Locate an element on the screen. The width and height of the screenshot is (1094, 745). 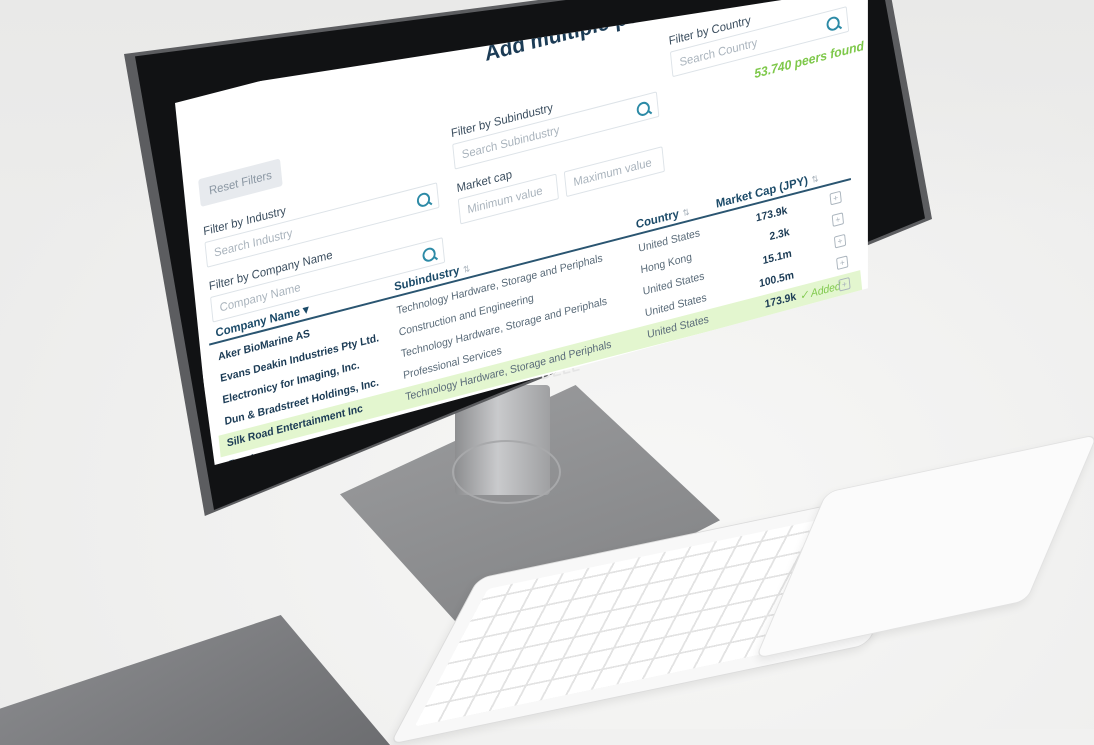
marketcap-max-input: Maximum value is located at coordinates (614, 172).